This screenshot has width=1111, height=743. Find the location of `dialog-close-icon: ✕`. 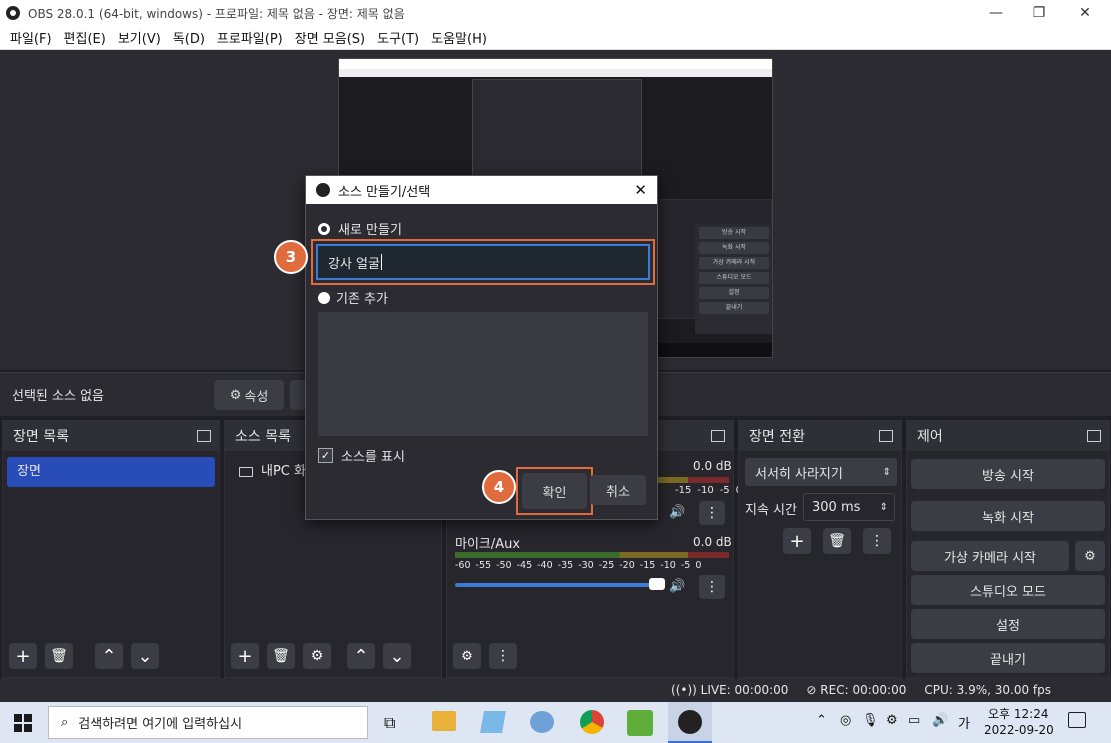

dialog-close-icon: ✕ is located at coordinates (640, 190).